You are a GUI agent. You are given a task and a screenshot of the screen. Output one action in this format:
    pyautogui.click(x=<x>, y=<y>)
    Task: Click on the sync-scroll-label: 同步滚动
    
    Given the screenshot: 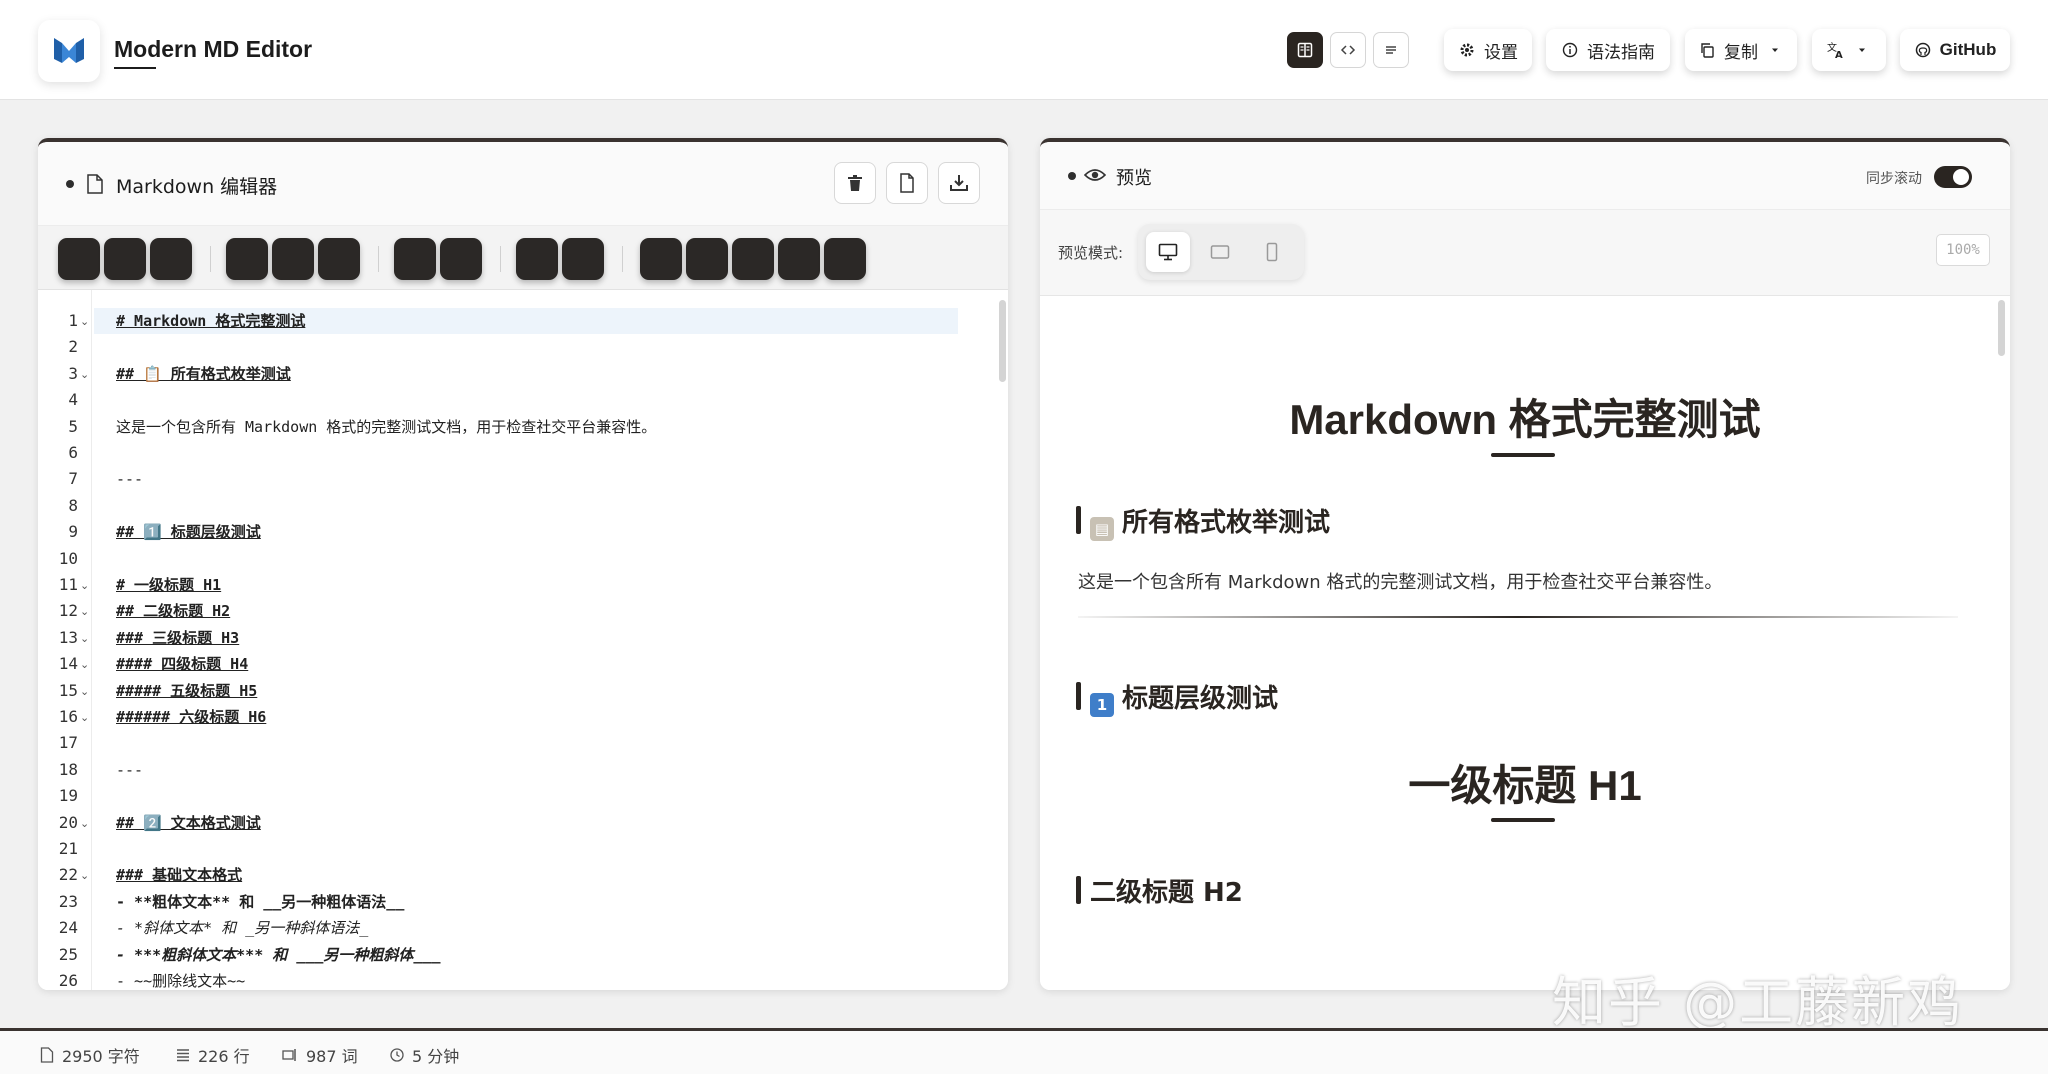 What is the action you would take?
    pyautogui.click(x=1894, y=179)
    